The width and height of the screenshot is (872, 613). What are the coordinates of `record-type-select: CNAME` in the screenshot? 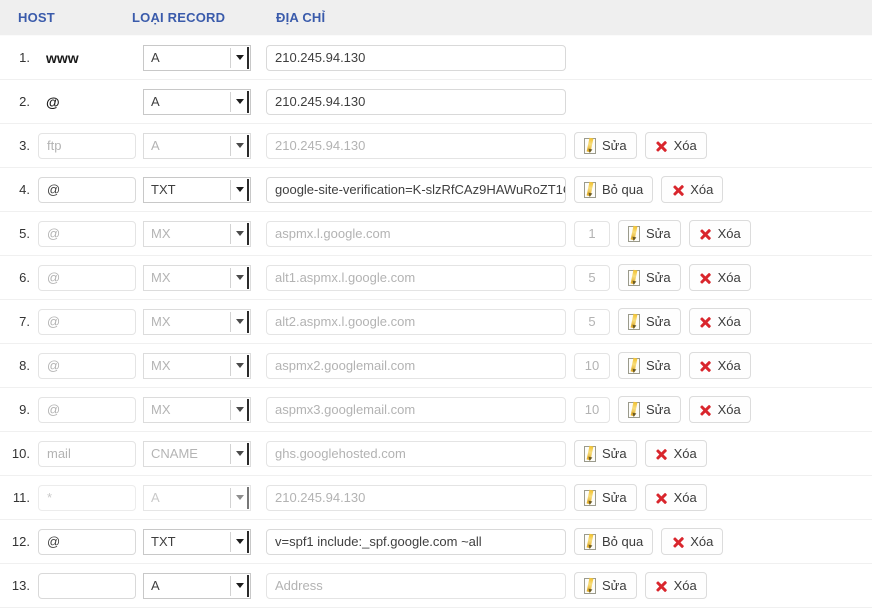 It's located at (197, 453).